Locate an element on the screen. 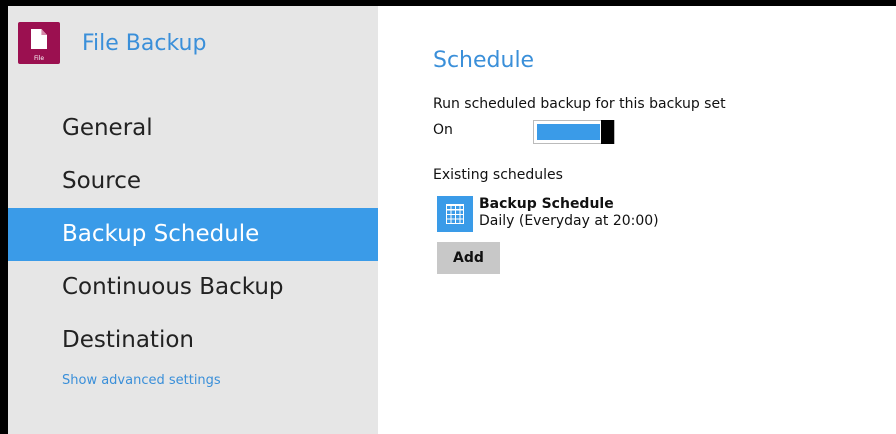 Image resolution: width=896 pixels, height=434 pixels. scheduled-backup-toggle is located at coordinates (574, 132).